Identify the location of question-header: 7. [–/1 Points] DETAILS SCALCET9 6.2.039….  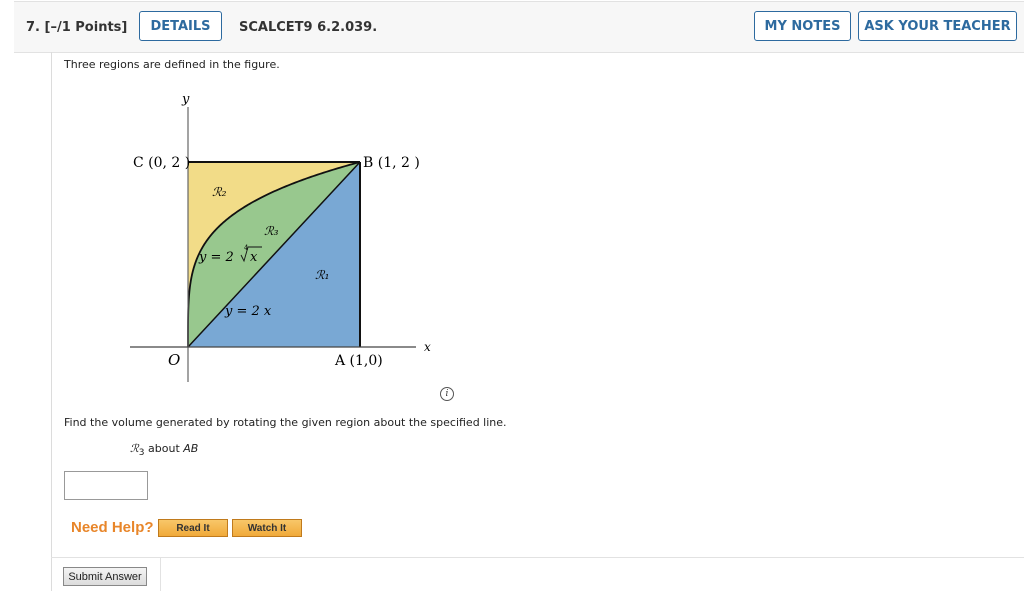
(519, 27).